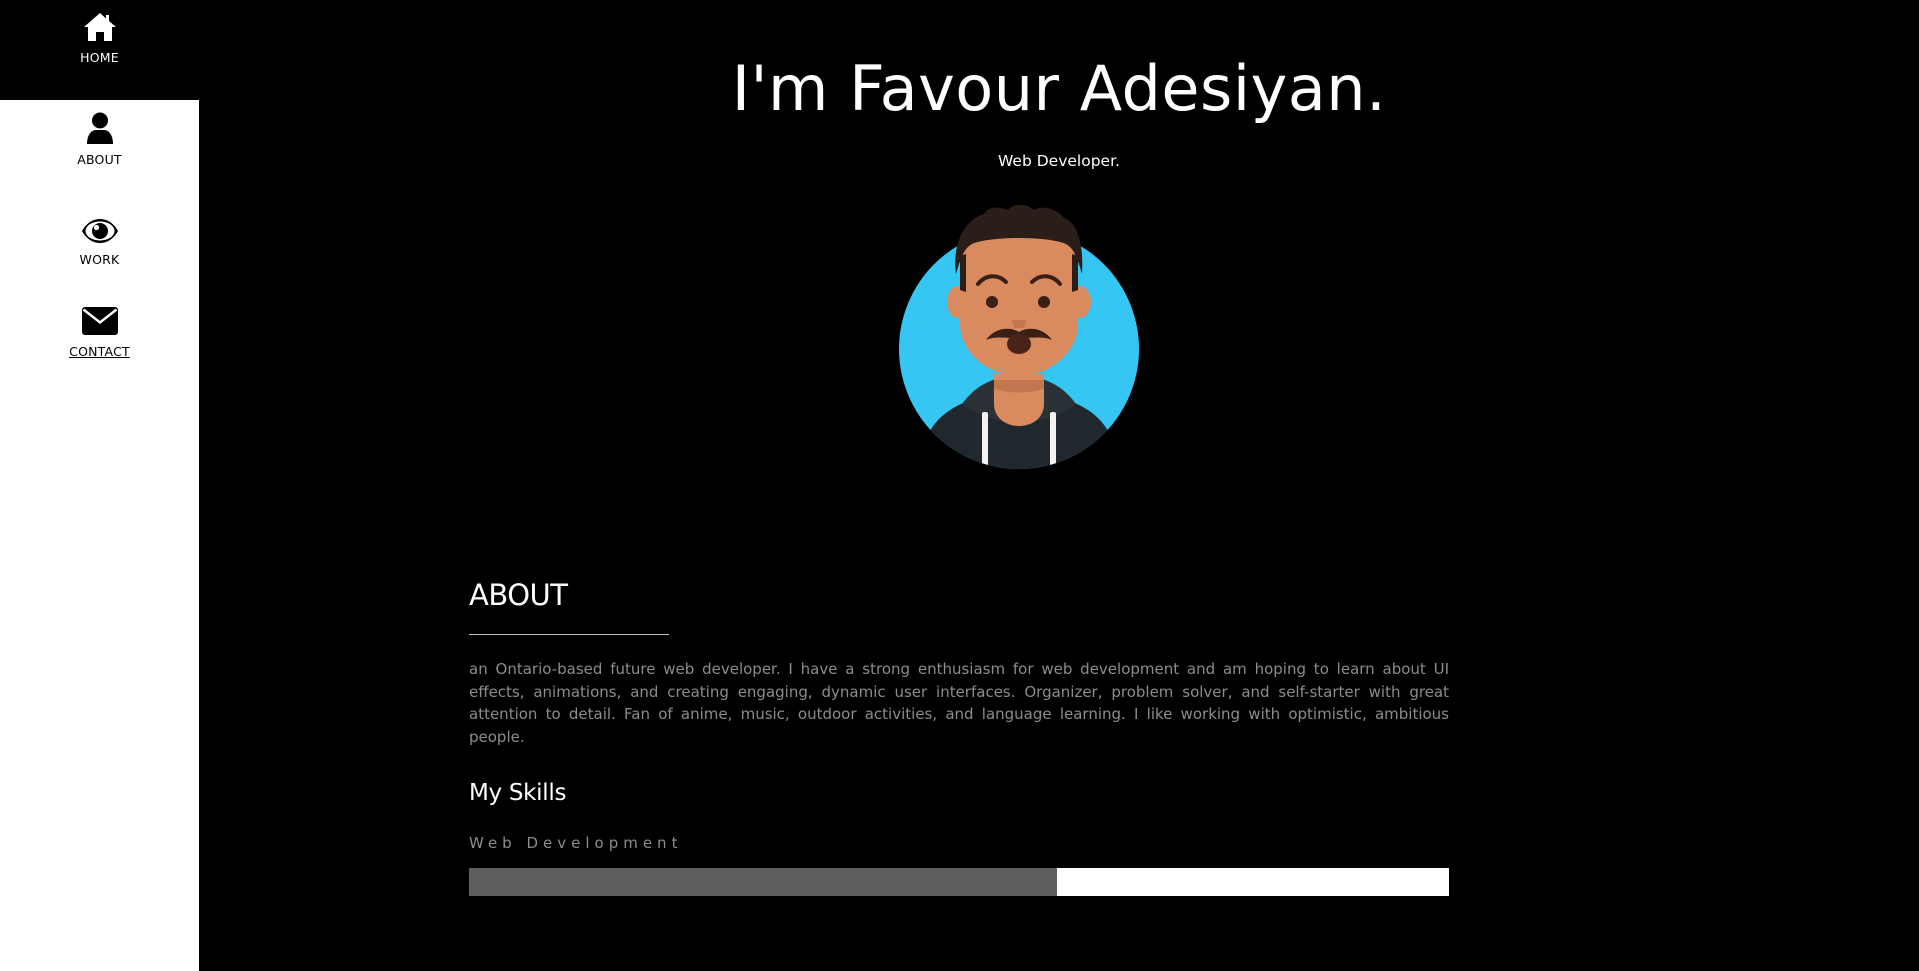 This screenshot has width=1919, height=971. Describe the element at coordinates (99, 128) in the screenshot. I see `user-icon` at that location.